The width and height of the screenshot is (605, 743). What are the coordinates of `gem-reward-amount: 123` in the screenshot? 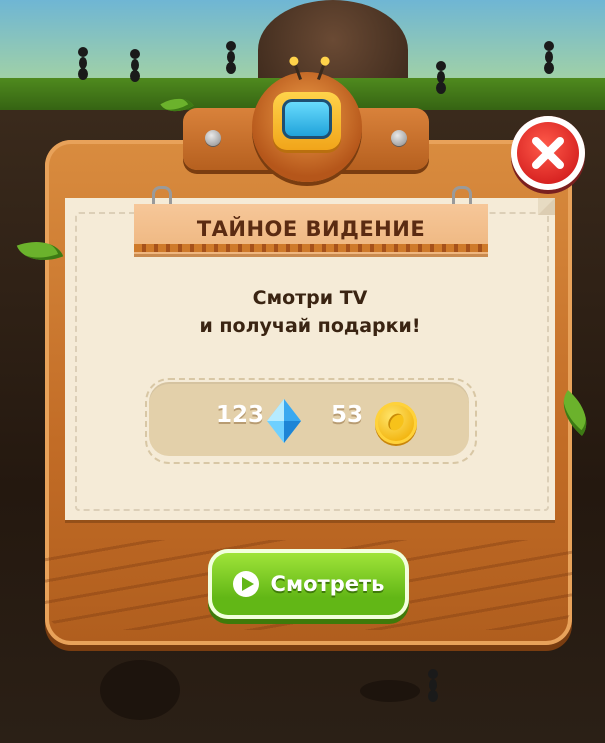 It's located at (240, 415).